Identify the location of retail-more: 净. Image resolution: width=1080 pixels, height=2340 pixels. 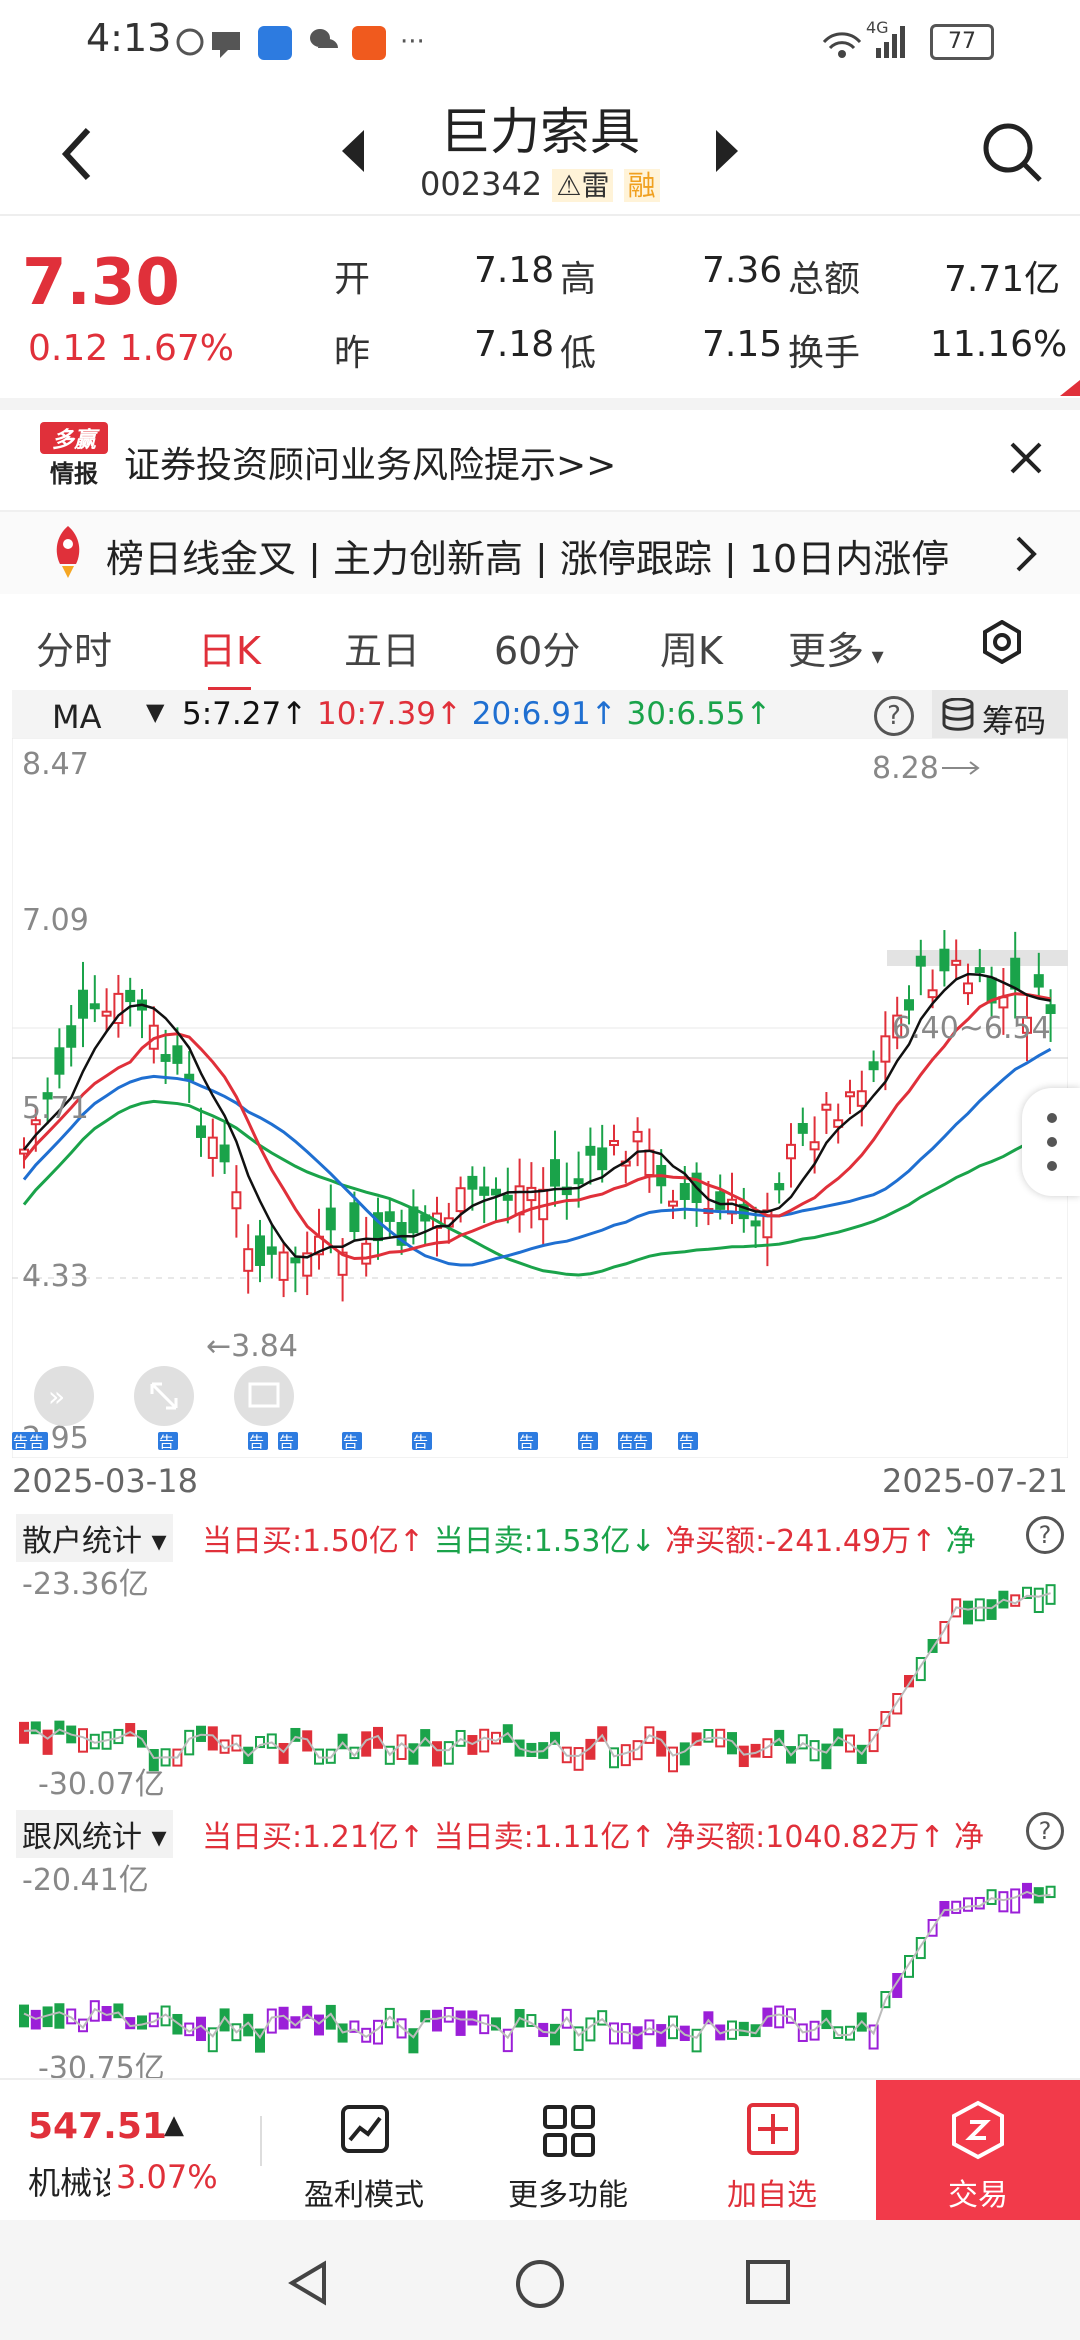
(960, 1541).